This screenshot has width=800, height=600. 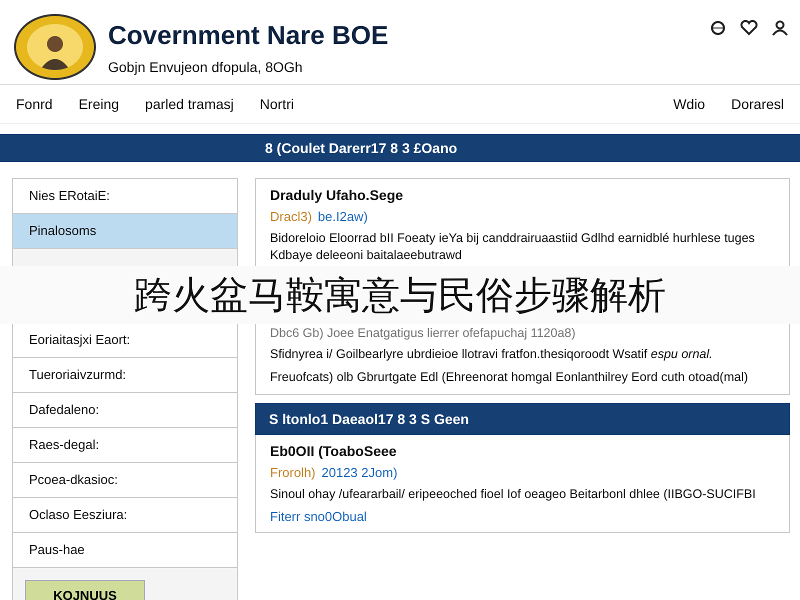 What do you see at coordinates (34, 104) in the screenshot?
I see `nav-link: Fonrd` at bounding box center [34, 104].